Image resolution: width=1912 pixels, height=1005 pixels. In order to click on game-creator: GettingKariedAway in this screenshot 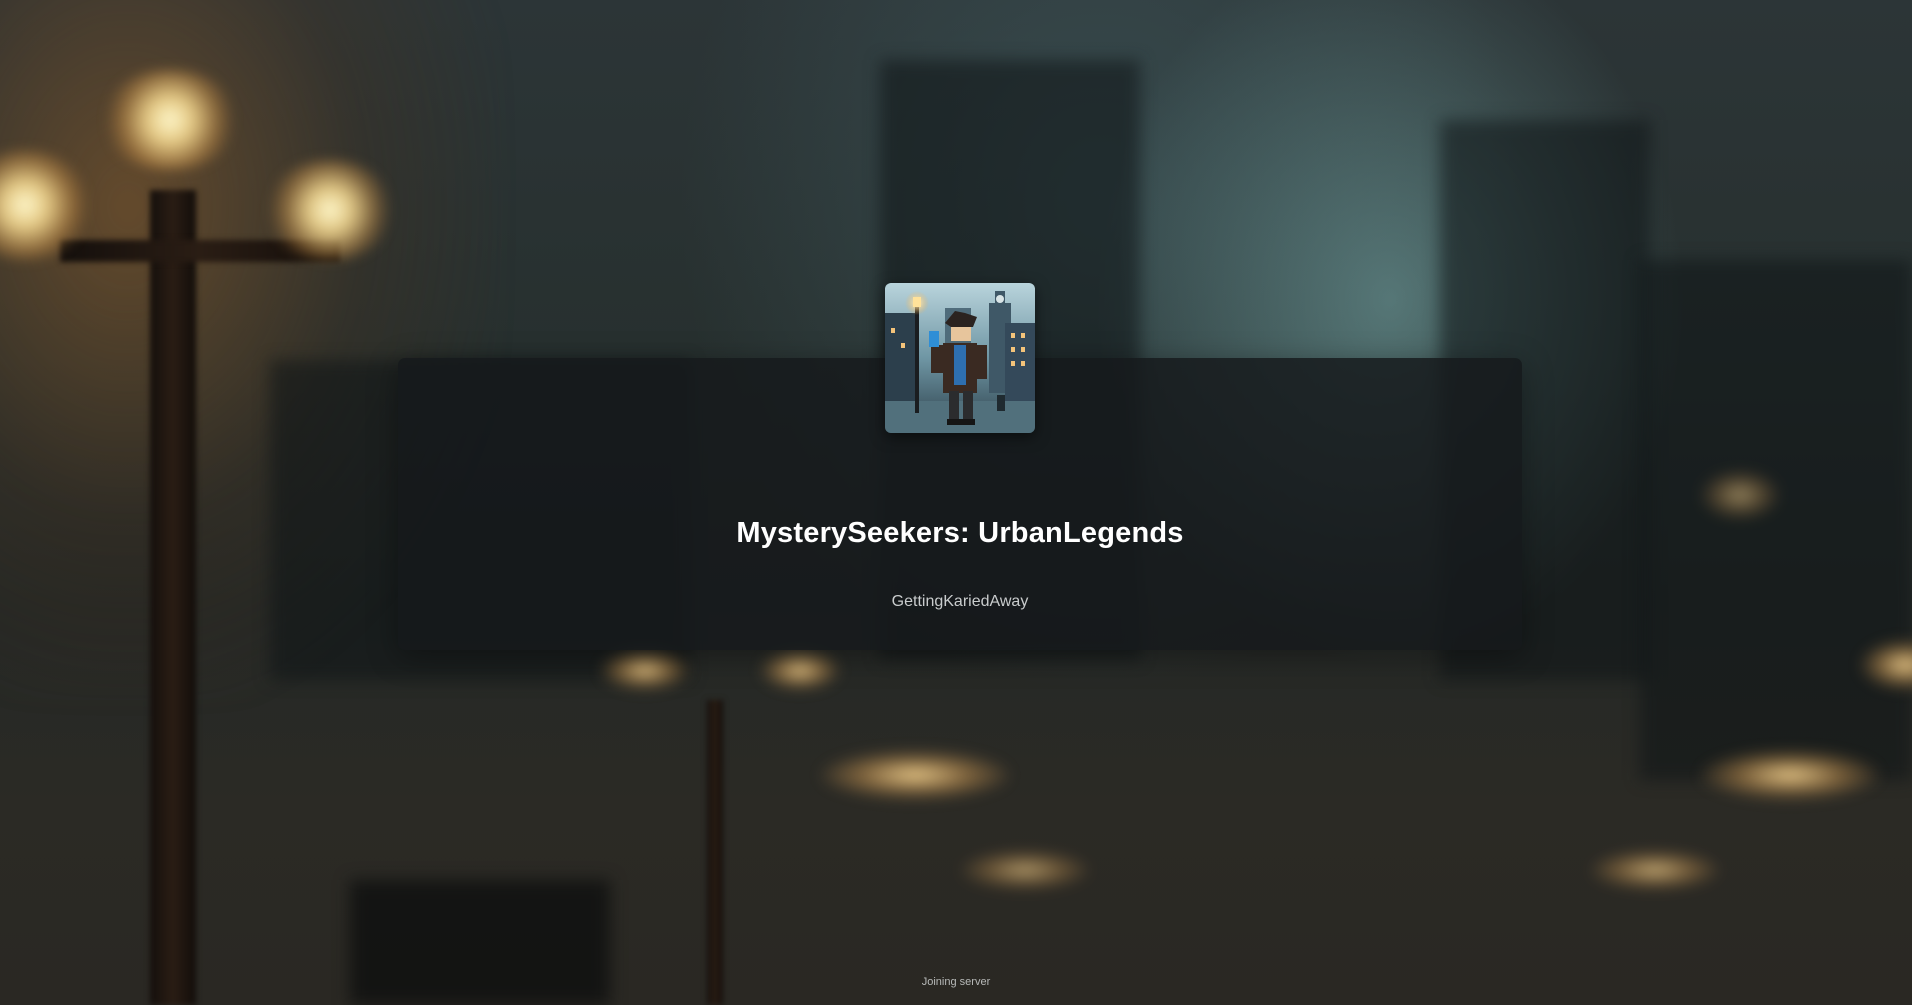, I will do `click(960, 601)`.